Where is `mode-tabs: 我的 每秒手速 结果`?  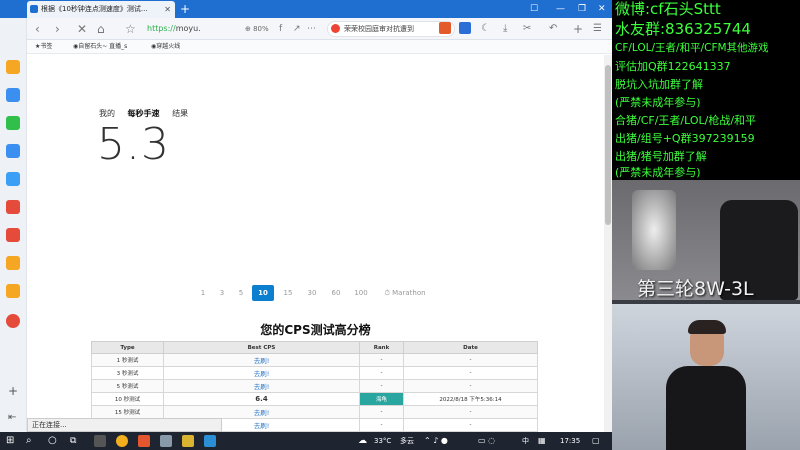
mode-tabs: 我的 每秒手速 结果 is located at coordinates (148, 113).